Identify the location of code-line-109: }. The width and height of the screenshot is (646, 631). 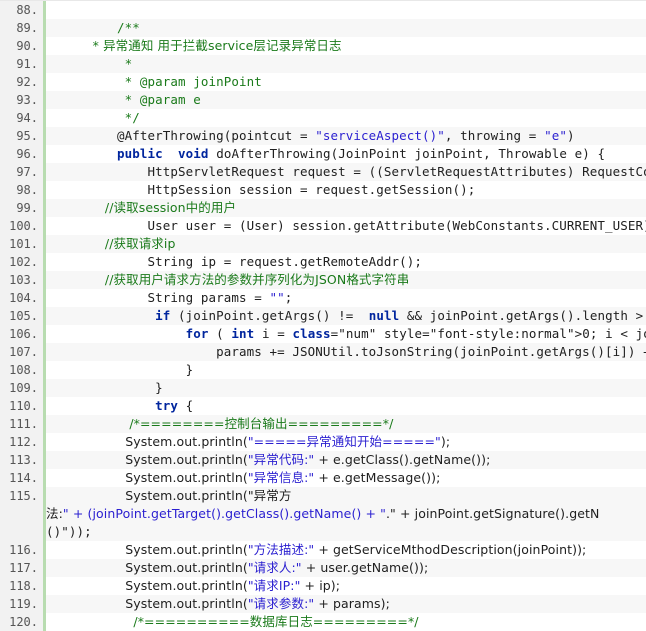
(345, 388).